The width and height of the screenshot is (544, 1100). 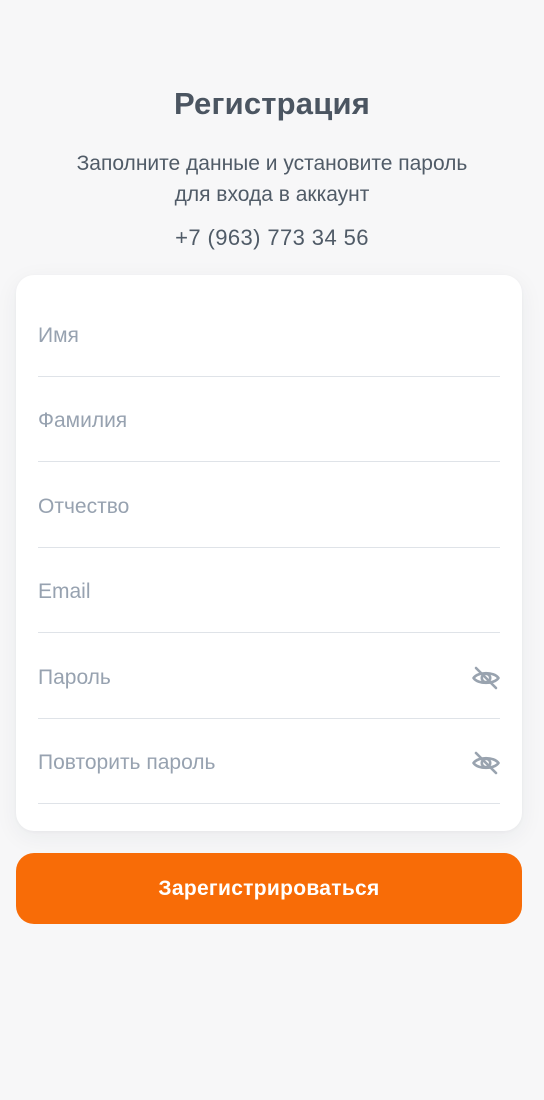 I want to click on repeat-password-input, so click(x=253, y=762).